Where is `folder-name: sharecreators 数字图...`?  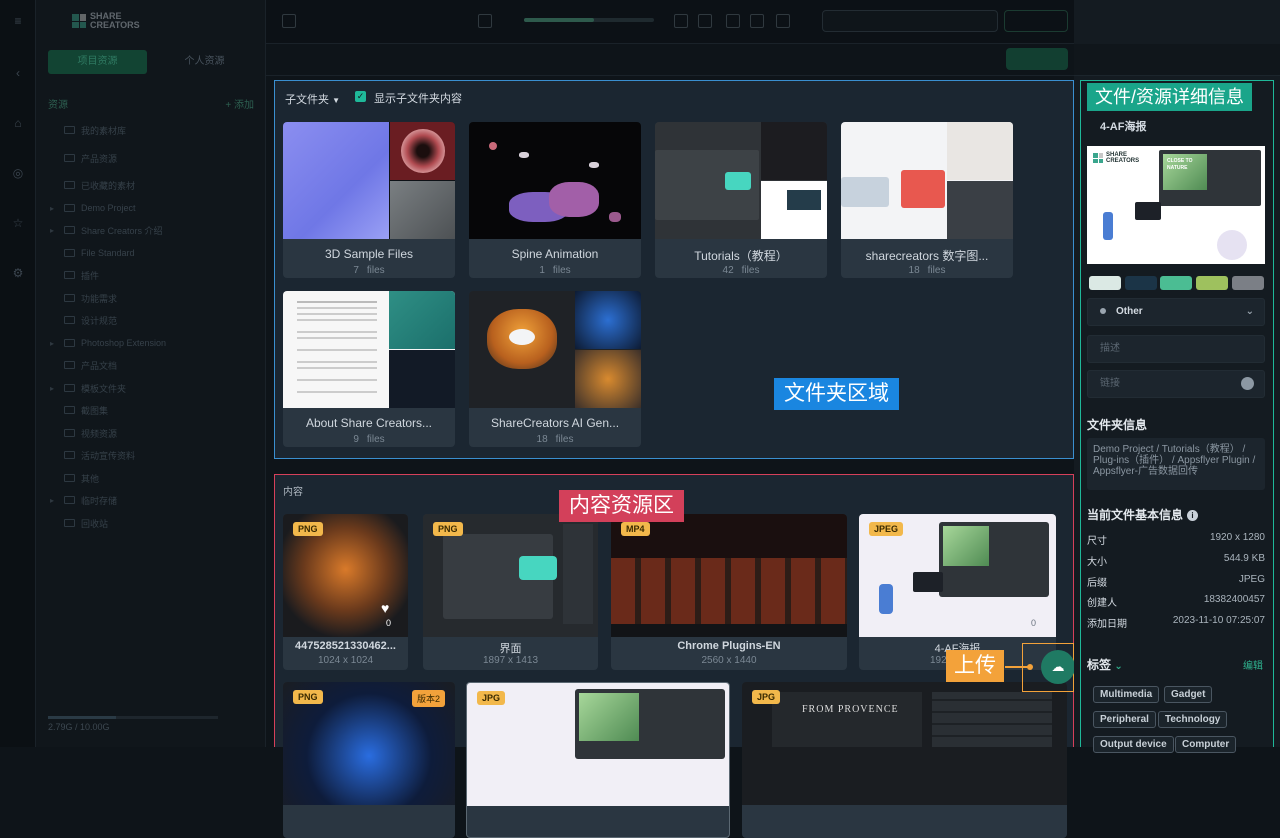 folder-name: sharecreators 数字图... is located at coordinates (927, 256).